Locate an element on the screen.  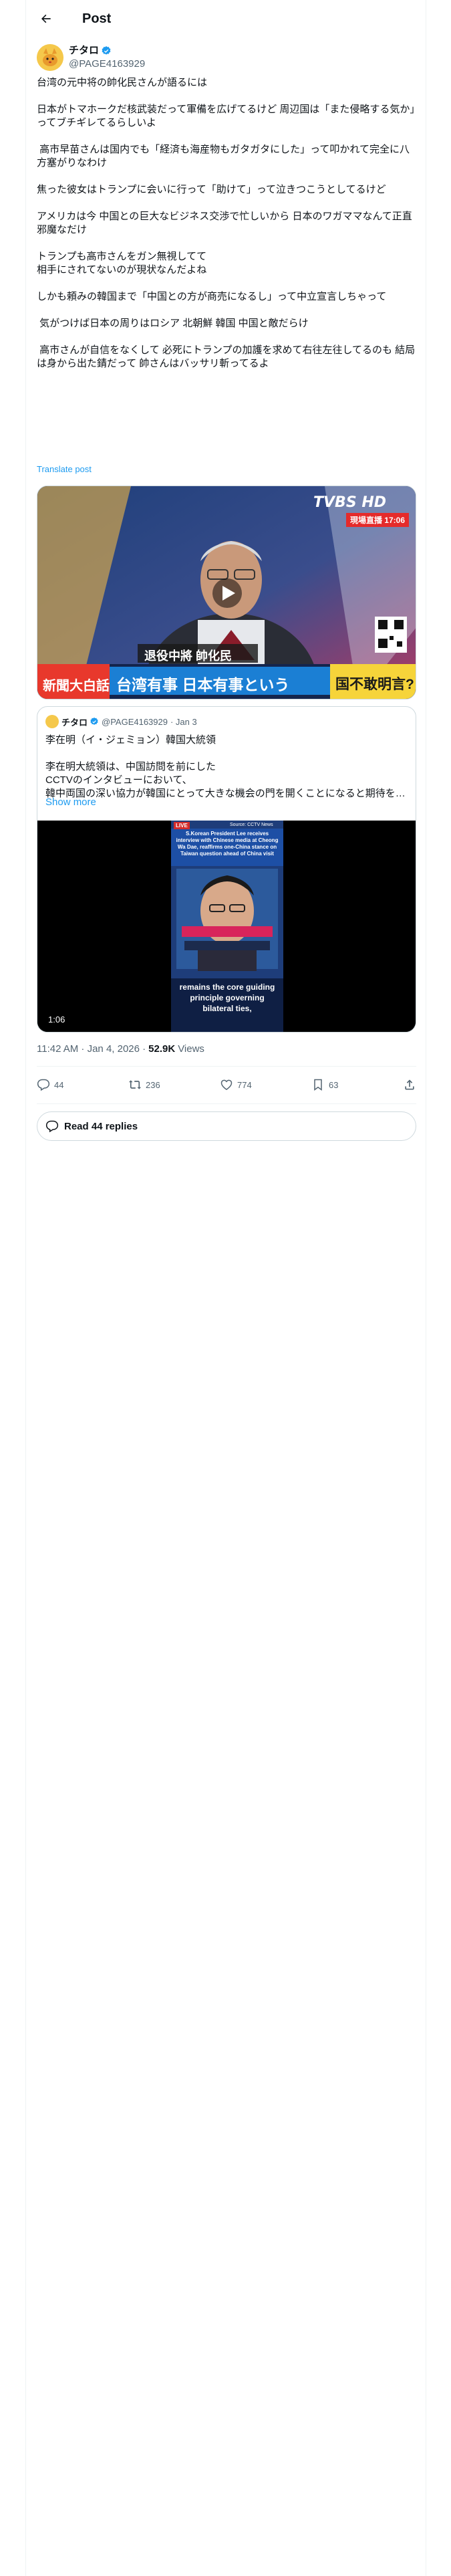
arrow-left-icon is located at coordinates (46, 18).